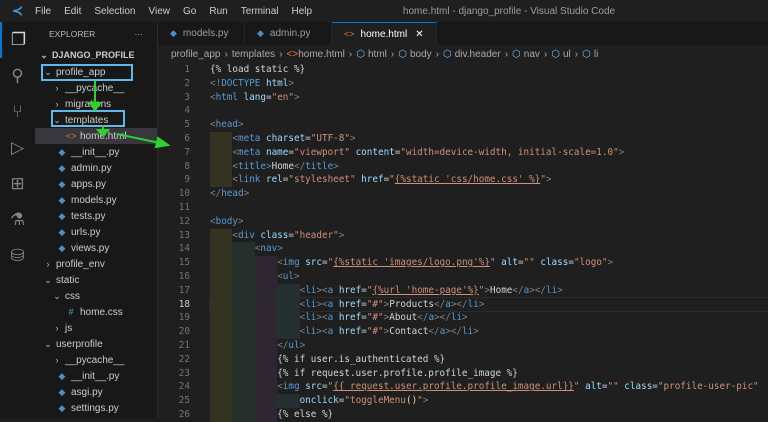  What do you see at coordinates (96, 408) in the screenshot?
I see `tree-item: ◆ settings.py` at bounding box center [96, 408].